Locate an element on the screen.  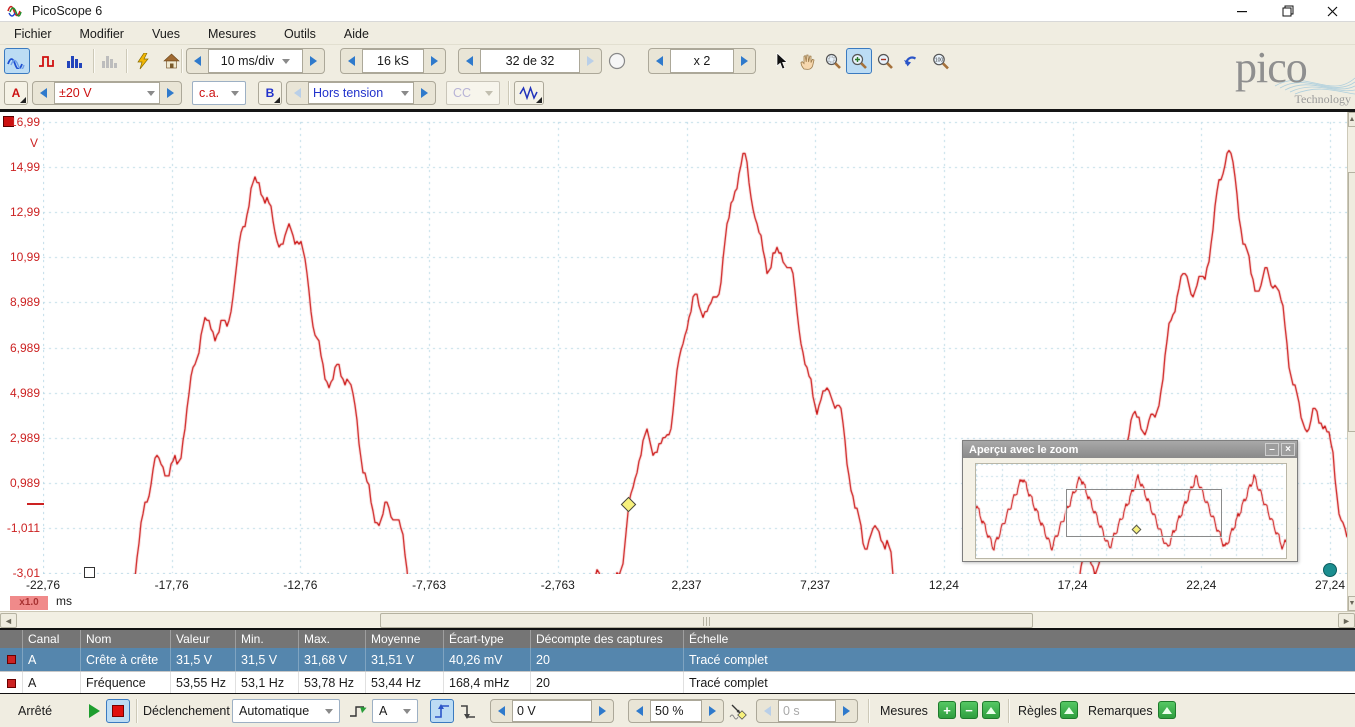
channel-b-button: B is located at coordinates (270, 93).